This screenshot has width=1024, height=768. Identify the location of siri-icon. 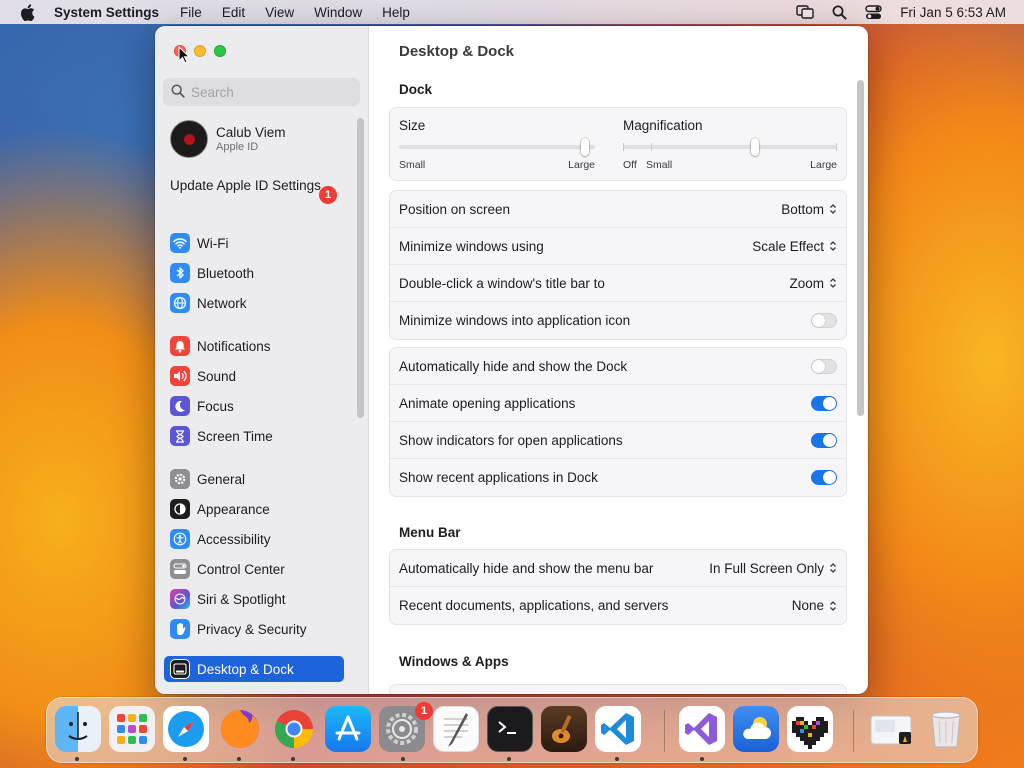
(180, 599).